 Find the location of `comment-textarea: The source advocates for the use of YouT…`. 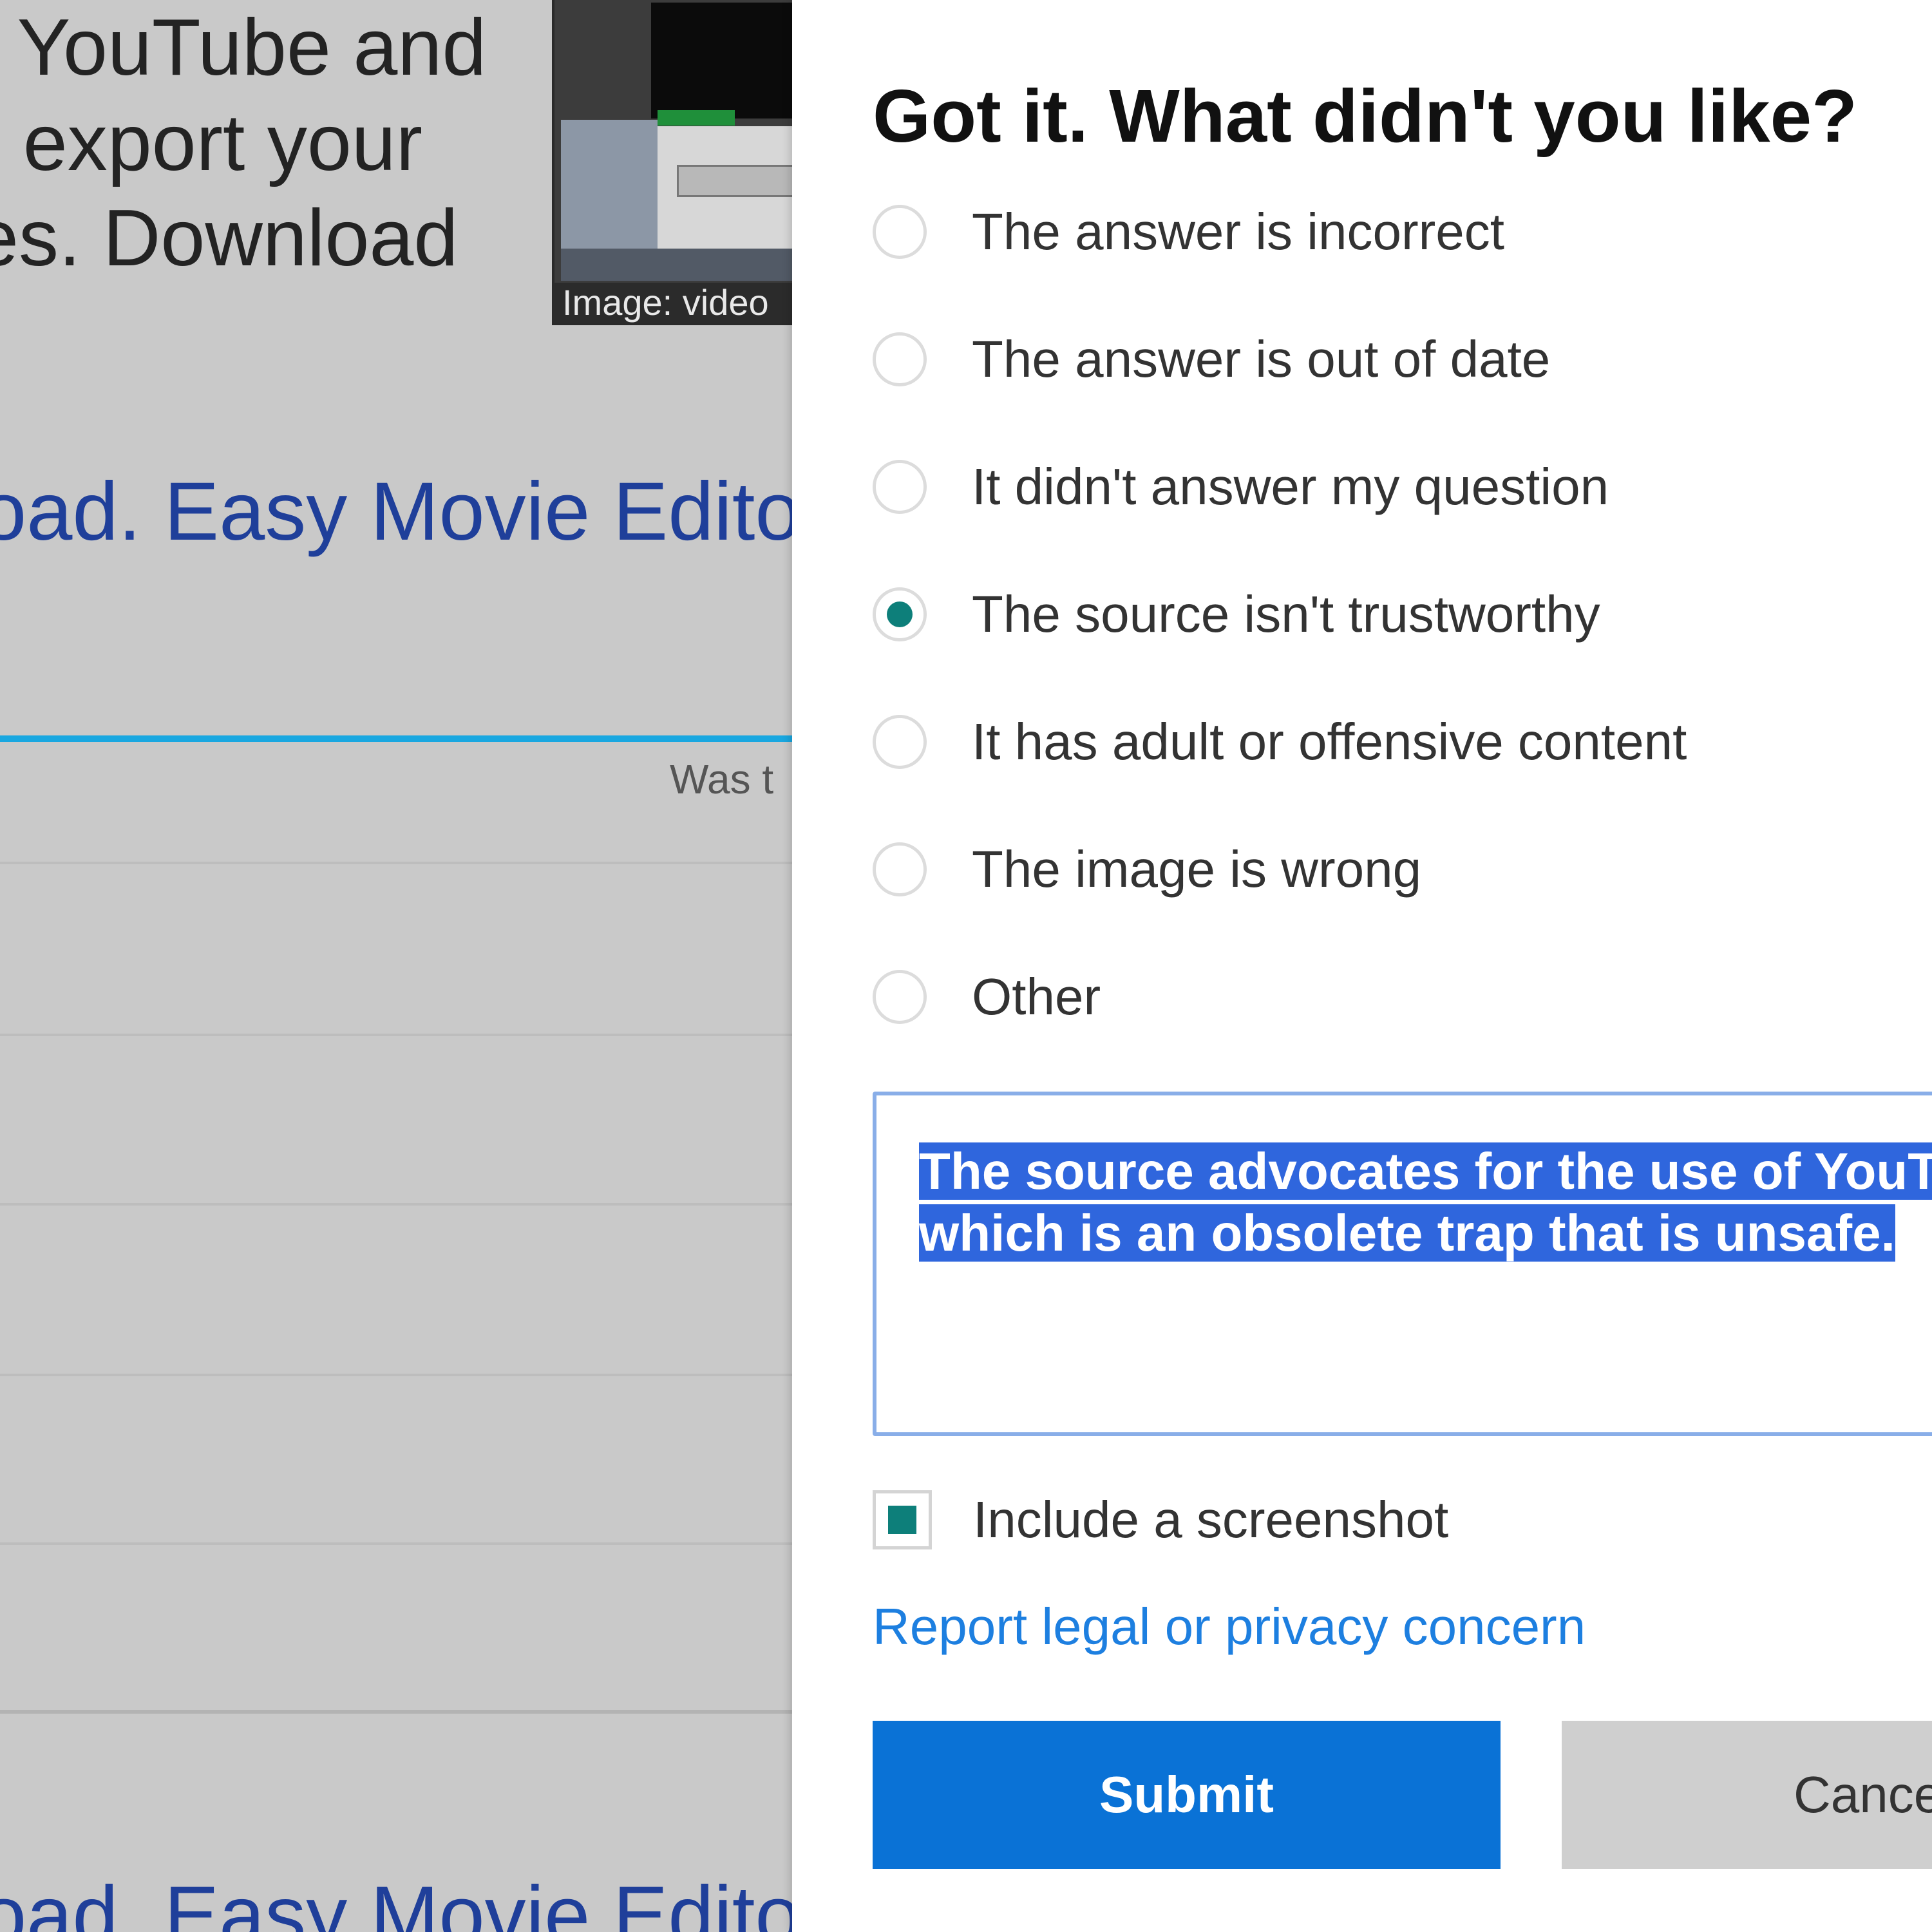

comment-textarea: The source advocates for the use of YouT… is located at coordinates (1403, 1264).